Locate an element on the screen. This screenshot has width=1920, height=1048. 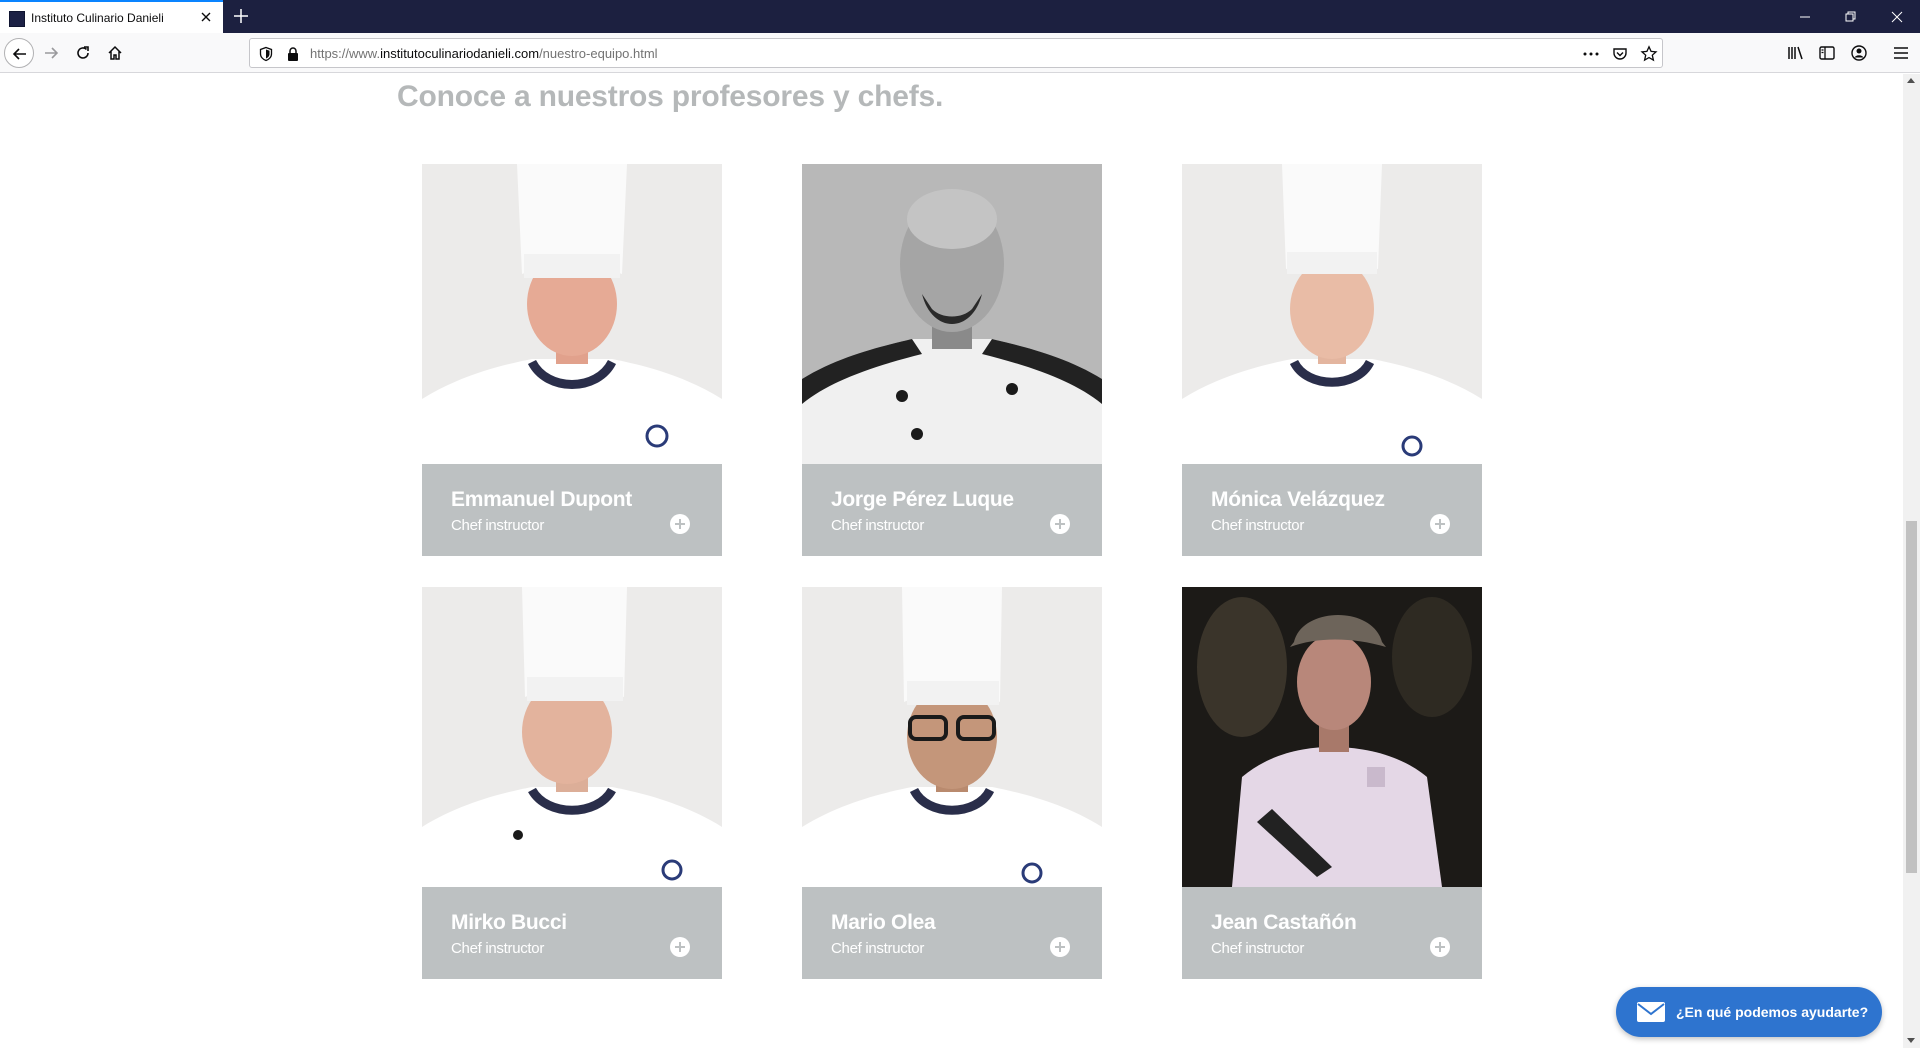
team-card: Jorge Pérez Luque Chef instructor is located at coordinates (952, 360).